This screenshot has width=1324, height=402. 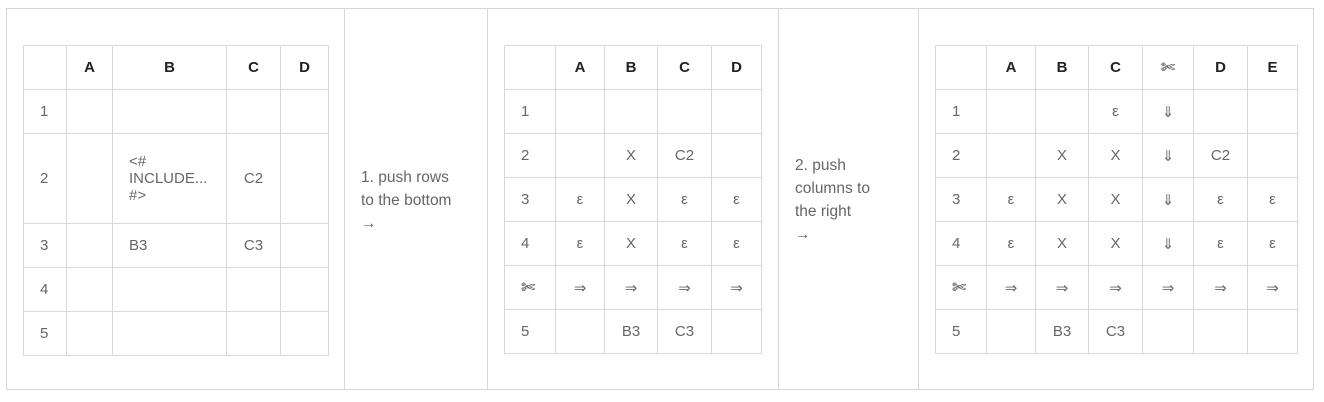 What do you see at coordinates (1116, 155) in the screenshot?
I see `table-row: 2 X X ⇓ C2` at bounding box center [1116, 155].